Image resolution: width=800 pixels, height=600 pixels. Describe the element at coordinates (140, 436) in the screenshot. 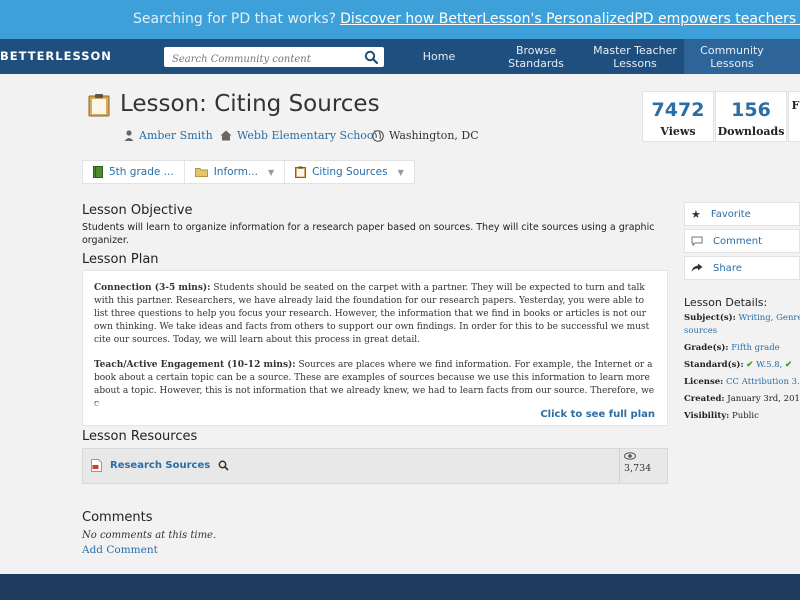

I see `resources-heading: Lesson Resources` at that location.